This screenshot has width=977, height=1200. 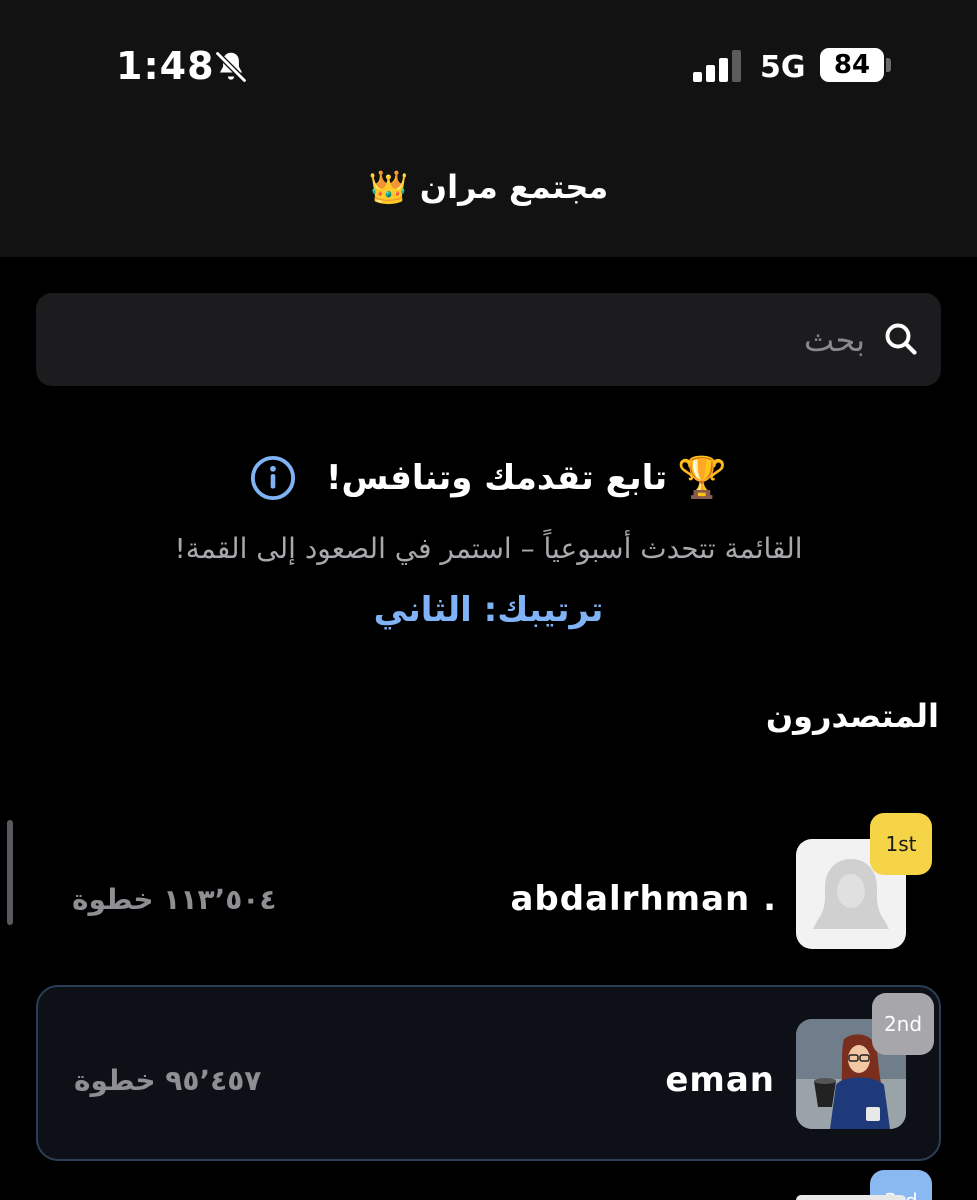 What do you see at coordinates (174, 899) in the screenshot?
I see `step-count: ١١٣٬٥٠٤ خطوة` at bounding box center [174, 899].